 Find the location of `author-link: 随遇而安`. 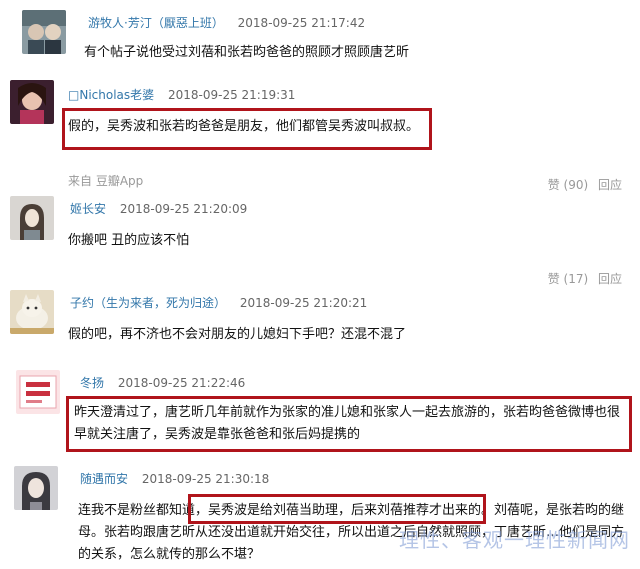

author-link: 随遇而安 is located at coordinates (104, 479).